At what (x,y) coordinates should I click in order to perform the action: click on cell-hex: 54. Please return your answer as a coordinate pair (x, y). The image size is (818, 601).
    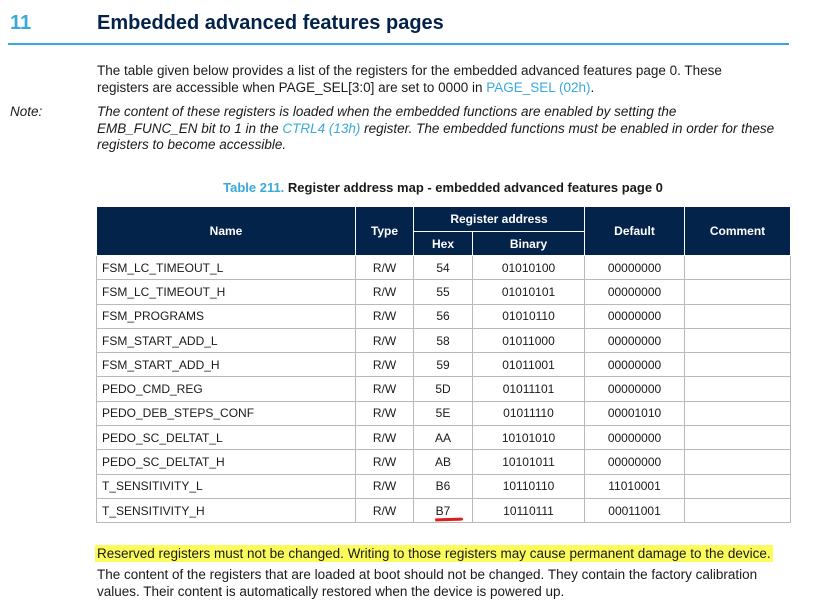
    Looking at the image, I should click on (443, 267).